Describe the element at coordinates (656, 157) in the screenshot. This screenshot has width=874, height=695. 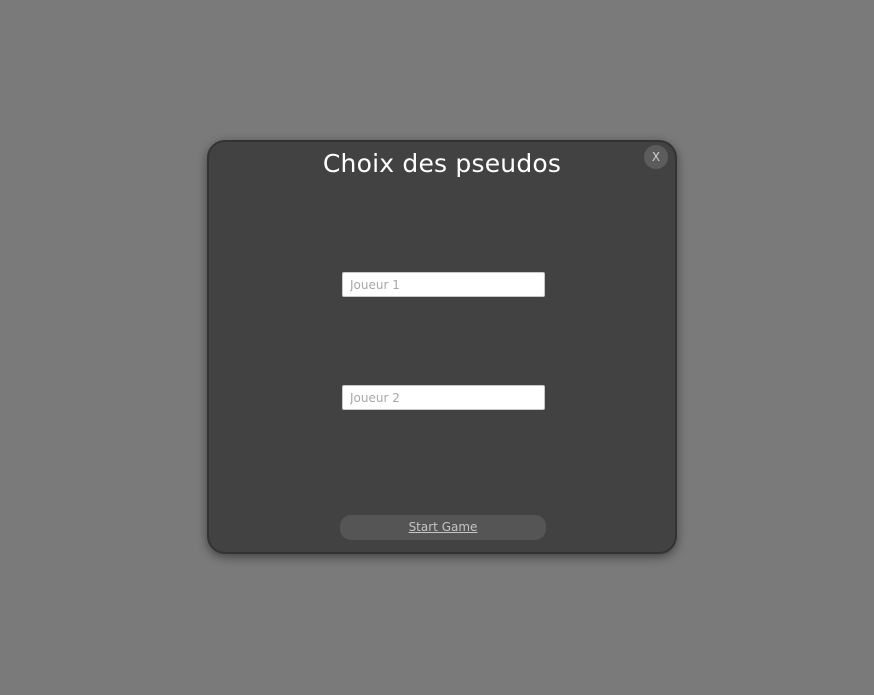
I see `close-button: X` at that location.